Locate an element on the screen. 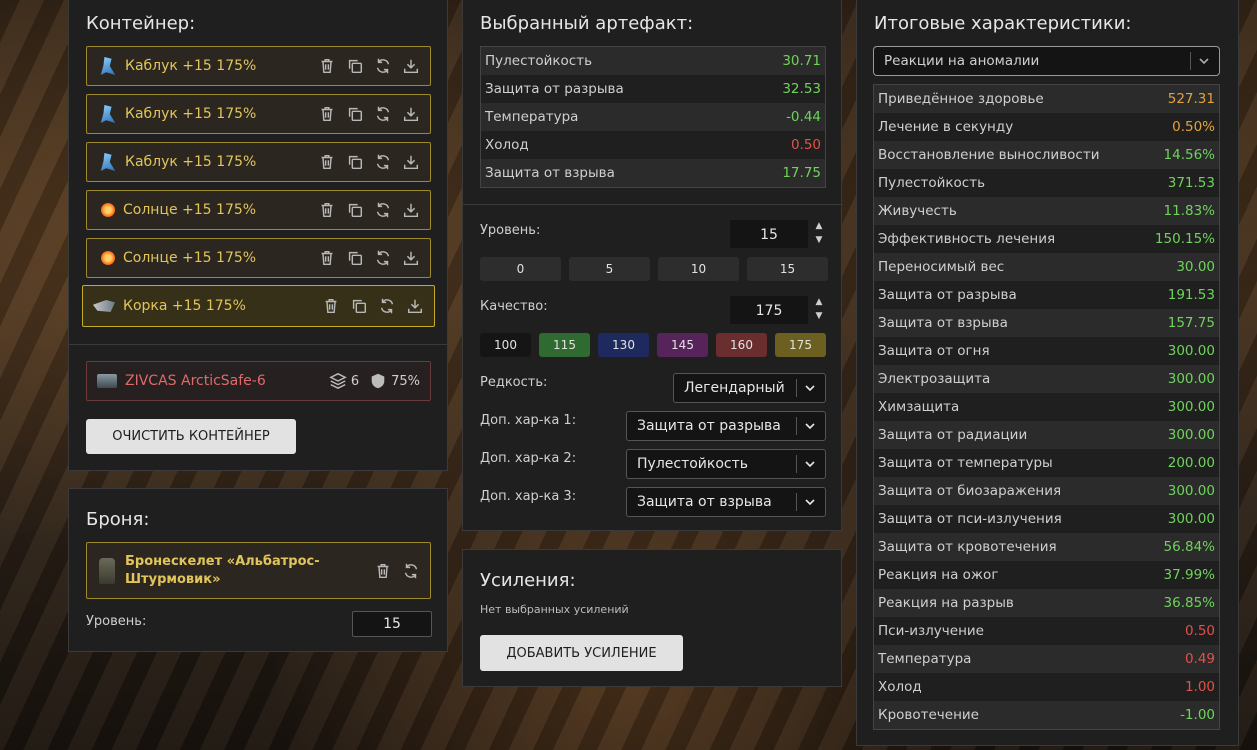 The height and width of the screenshot is (750, 1257). stat-value: 200.00 is located at coordinates (1191, 463).